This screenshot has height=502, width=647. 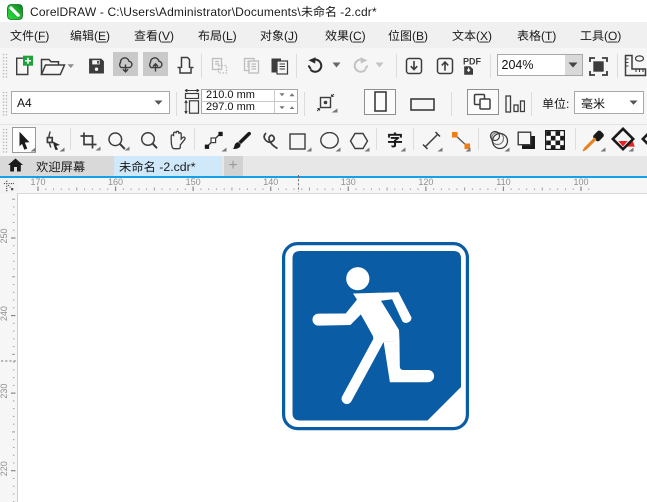 What do you see at coordinates (503, 182) in the screenshot?
I see `svg-text: 110` at bounding box center [503, 182].